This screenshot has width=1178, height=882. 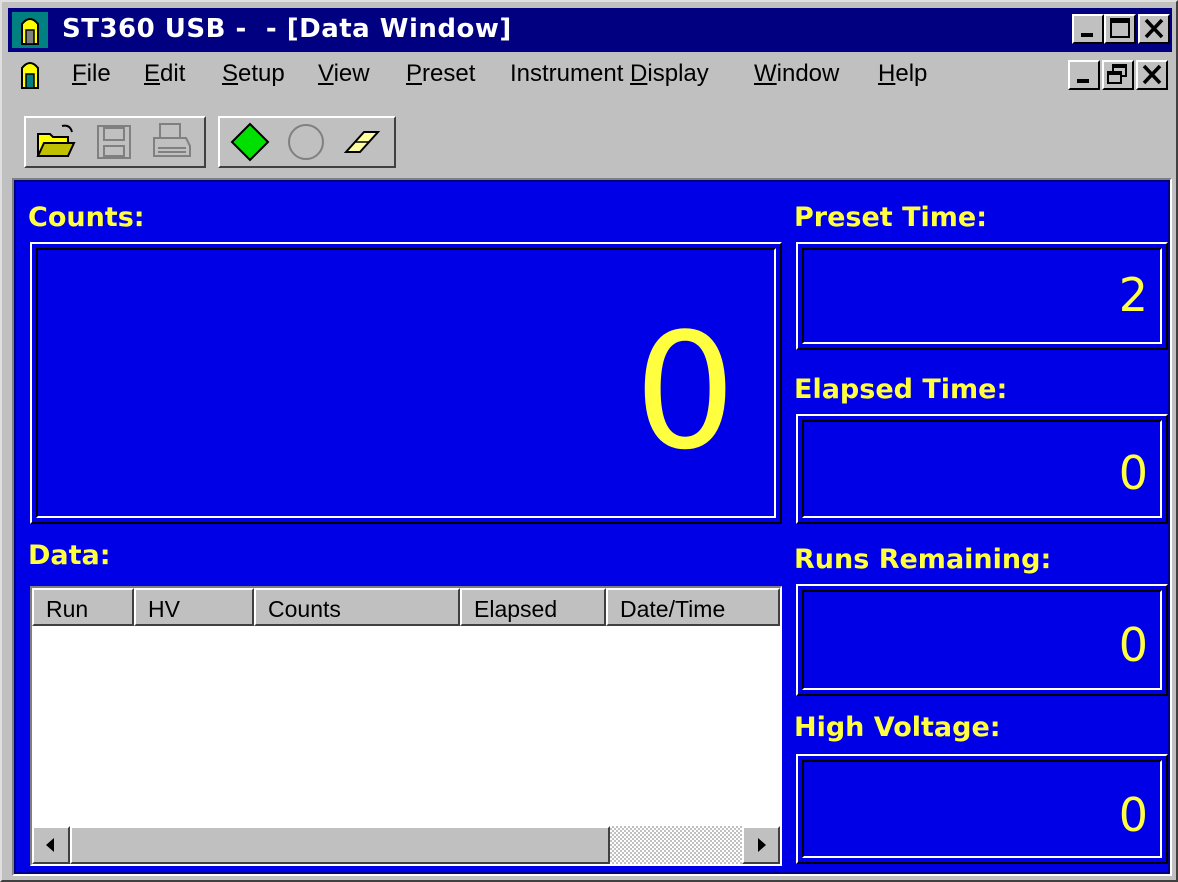 I want to click on column-header-elapsed: Elapsed, so click(x=533, y=607).